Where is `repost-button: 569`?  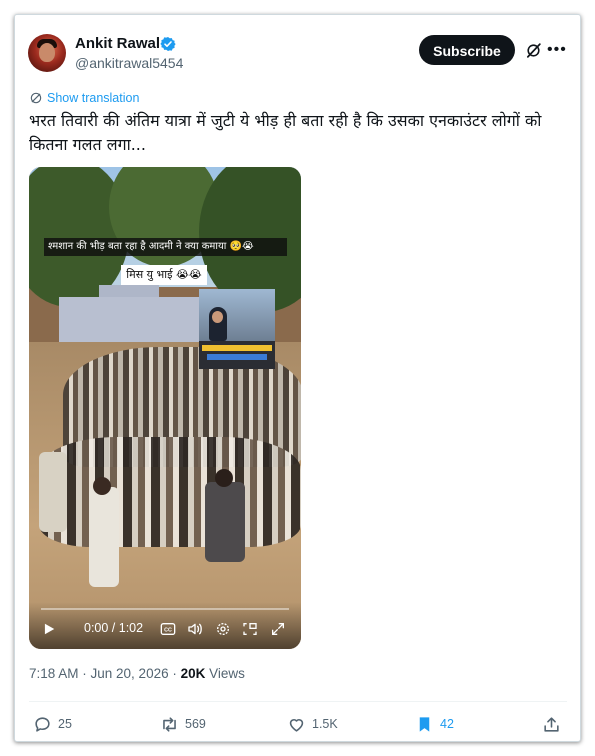
repost-button: 569 is located at coordinates (183, 724).